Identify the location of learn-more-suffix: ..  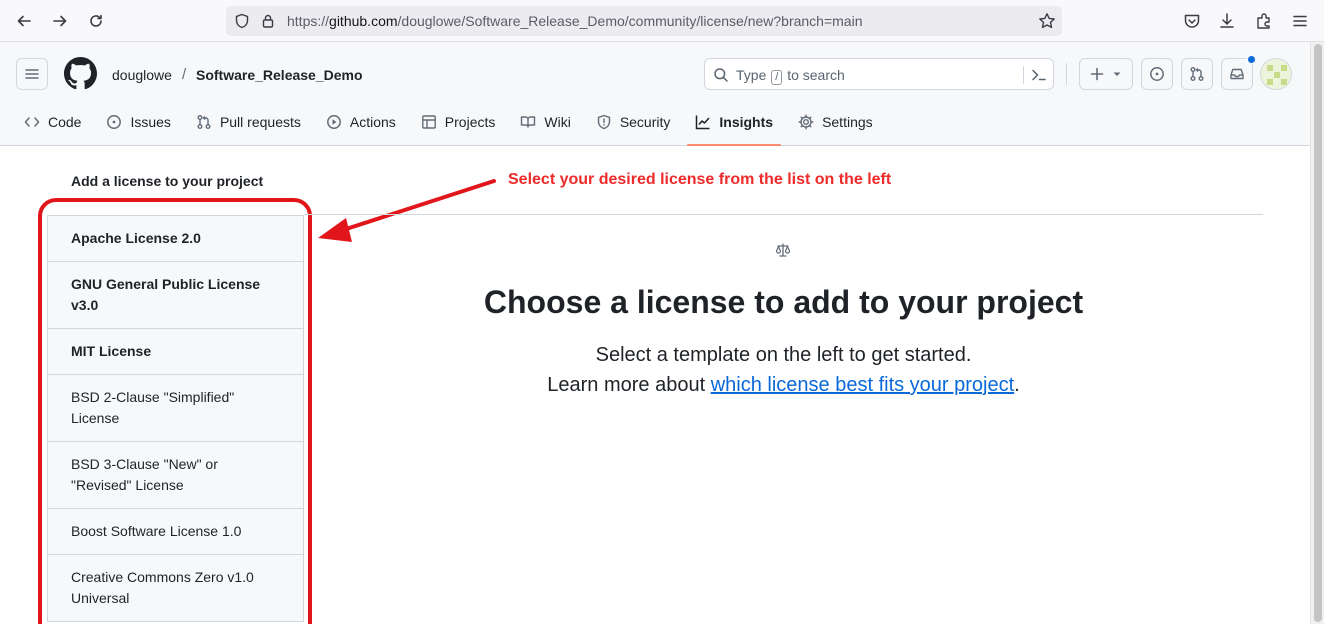
(1017, 385).